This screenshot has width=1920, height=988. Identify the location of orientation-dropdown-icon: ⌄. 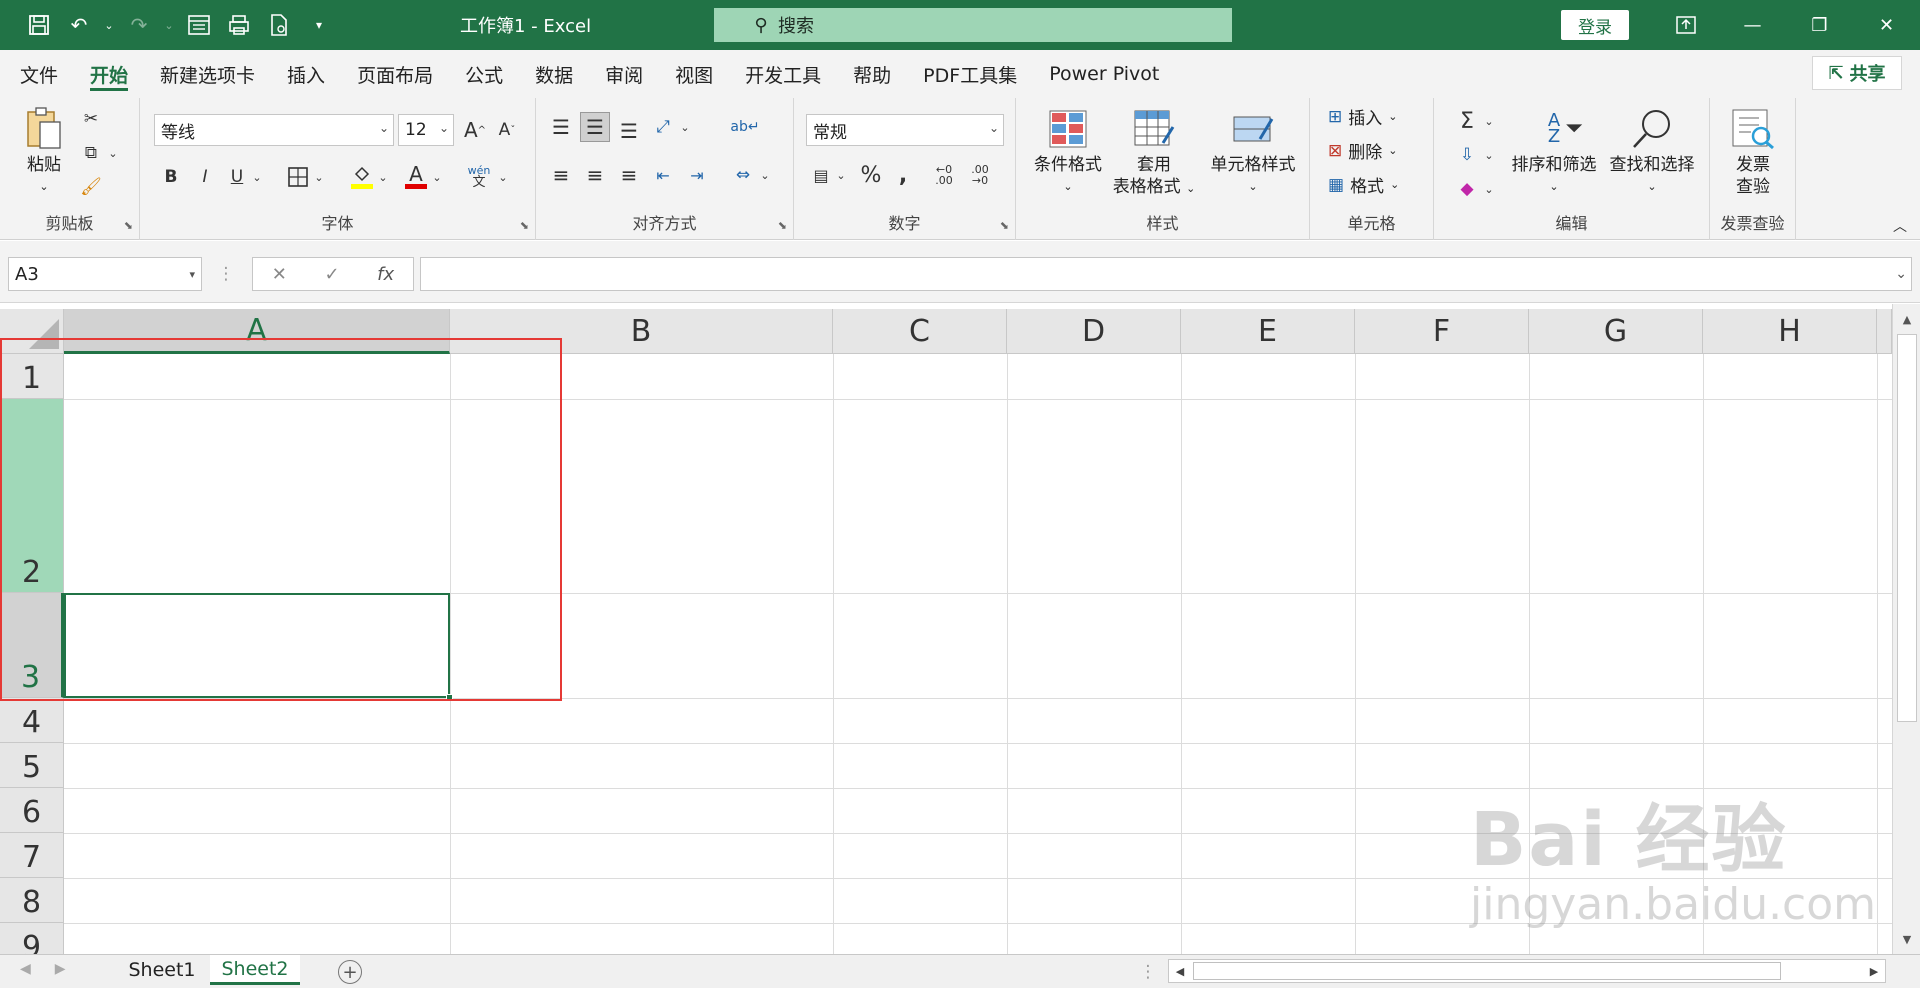
(685, 127).